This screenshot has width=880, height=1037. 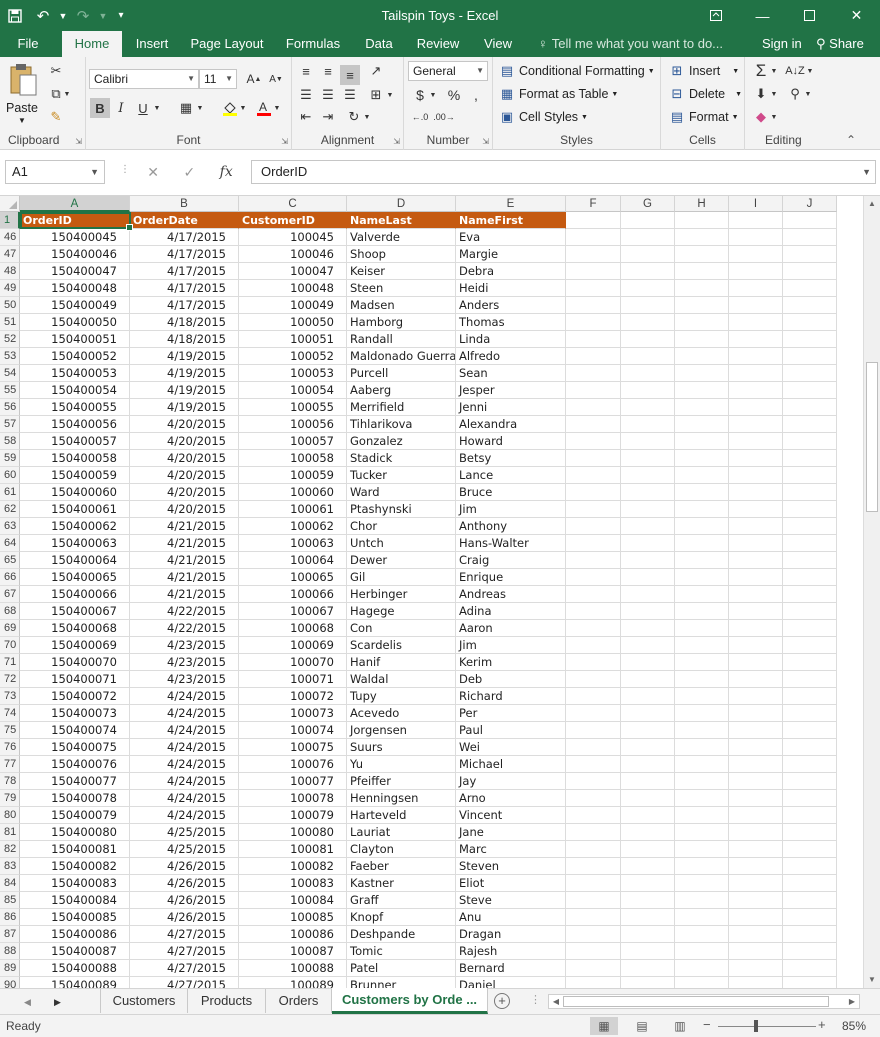 What do you see at coordinates (511, 781) in the screenshot?
I see `table-cell-first: Jay` at bounding box center [511, 781].